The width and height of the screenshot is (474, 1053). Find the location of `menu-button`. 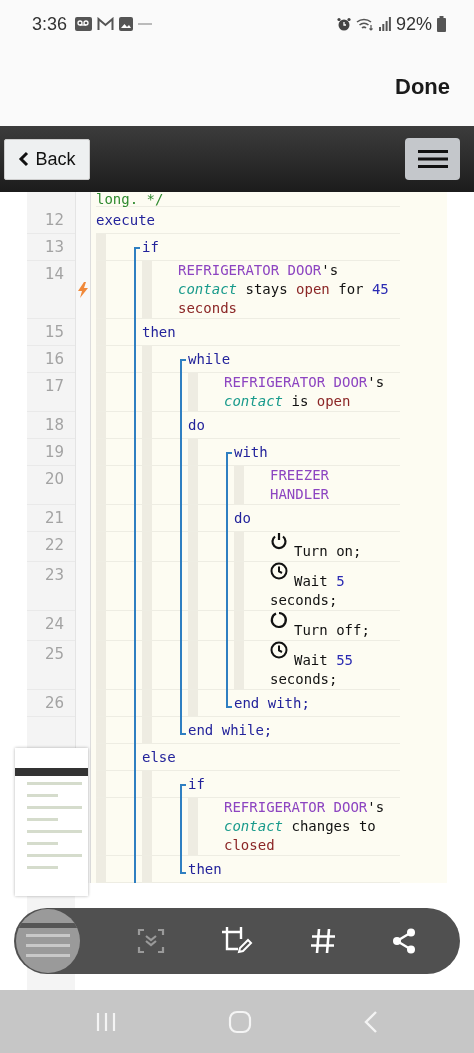

menu-button is located at coordinates (432, 159).